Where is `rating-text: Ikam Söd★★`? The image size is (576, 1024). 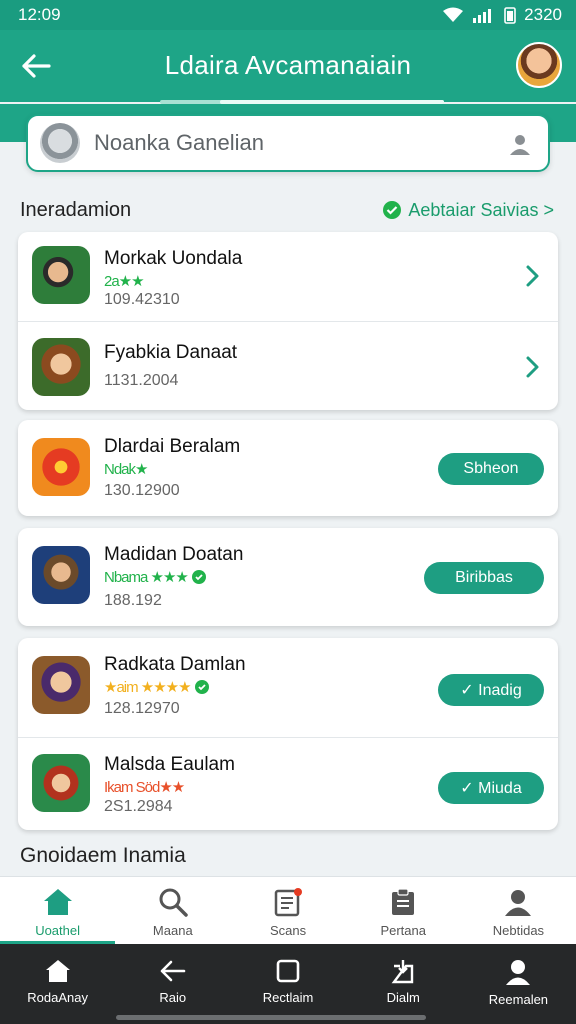
rating-text: Ikam Söd★★ is located at coordinates (144, 787).